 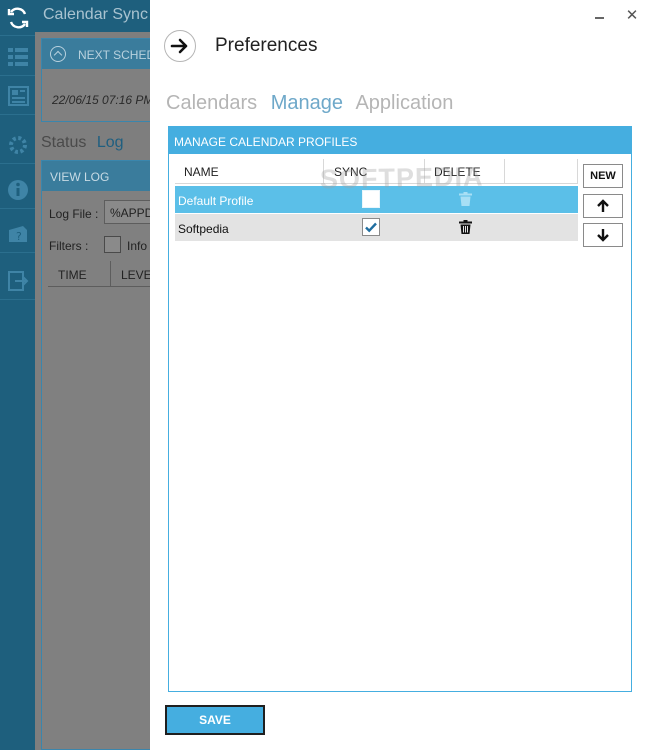 What do you see at coordinates (17, 57) in the screenshot?
I see `list-icon` at bounding box center [17, 57].